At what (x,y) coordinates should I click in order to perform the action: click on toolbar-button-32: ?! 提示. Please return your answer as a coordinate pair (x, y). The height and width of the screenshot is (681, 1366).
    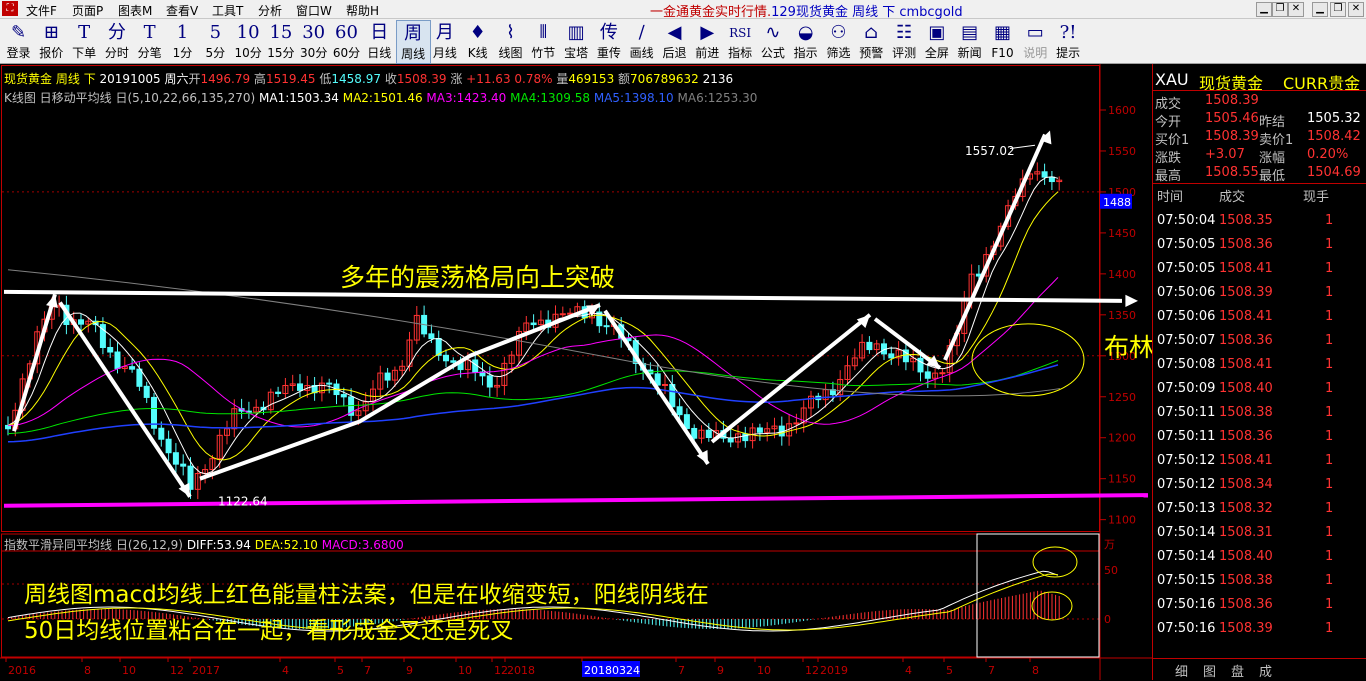
    Looking at the image, I should click on (1068, 41).